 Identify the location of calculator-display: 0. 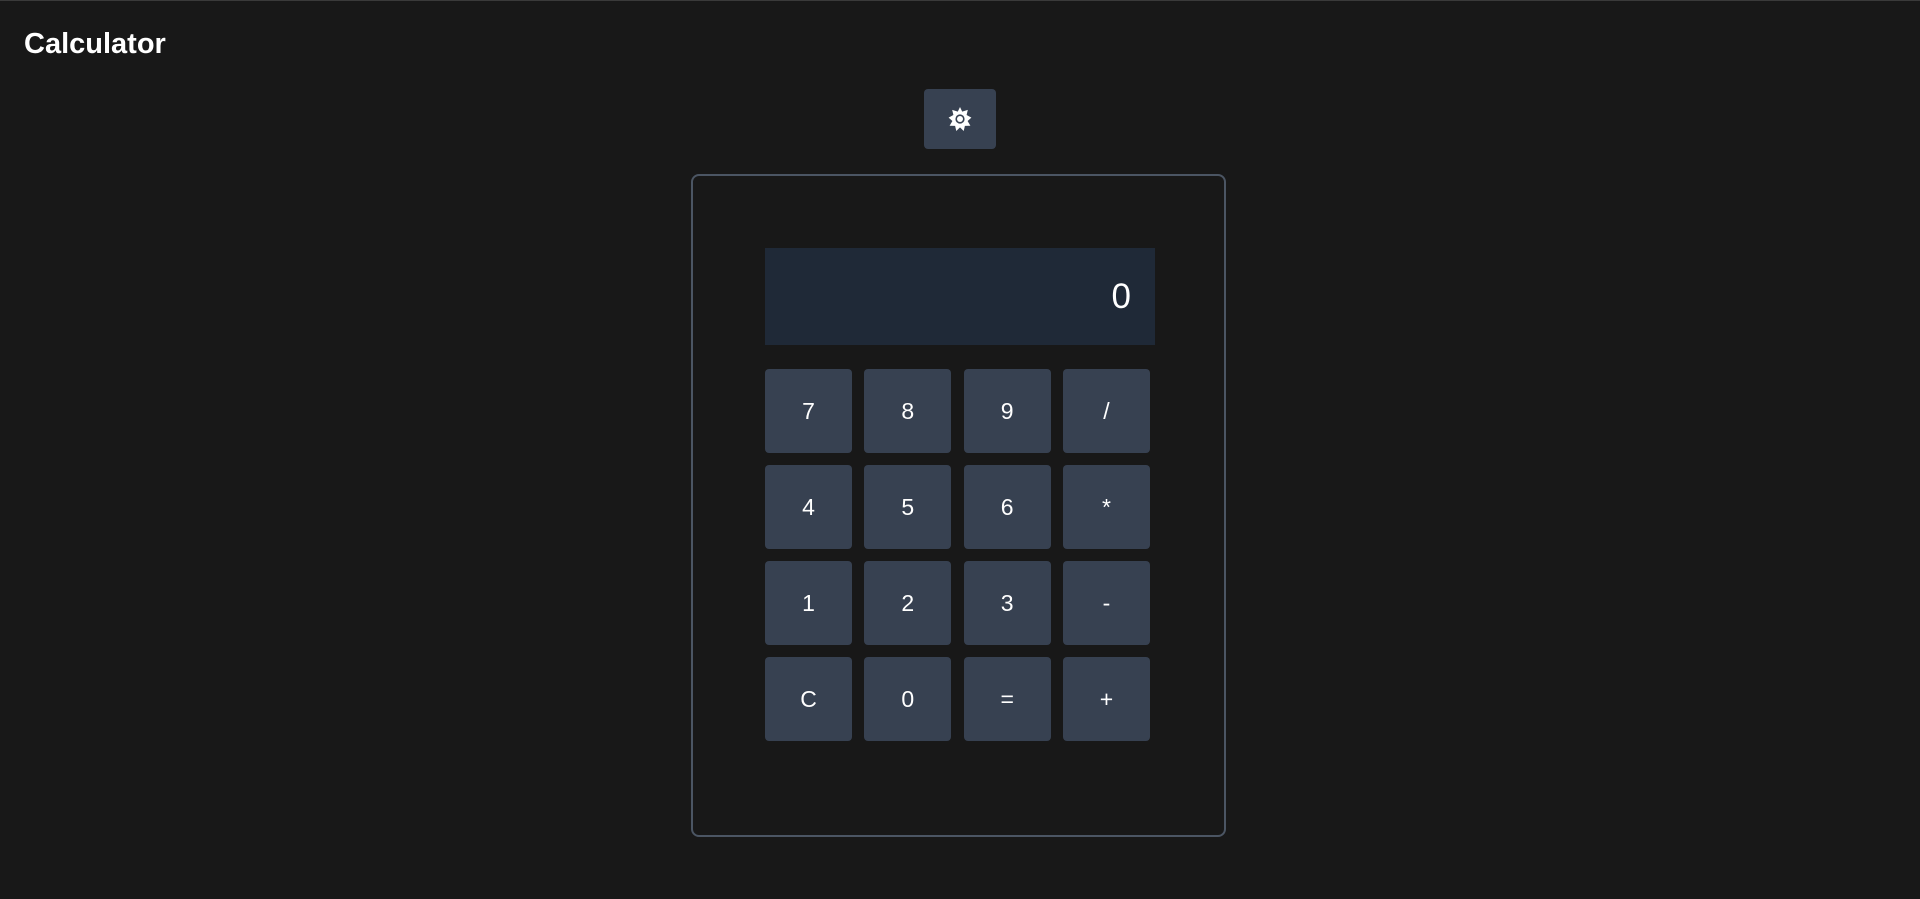
(960, 296).